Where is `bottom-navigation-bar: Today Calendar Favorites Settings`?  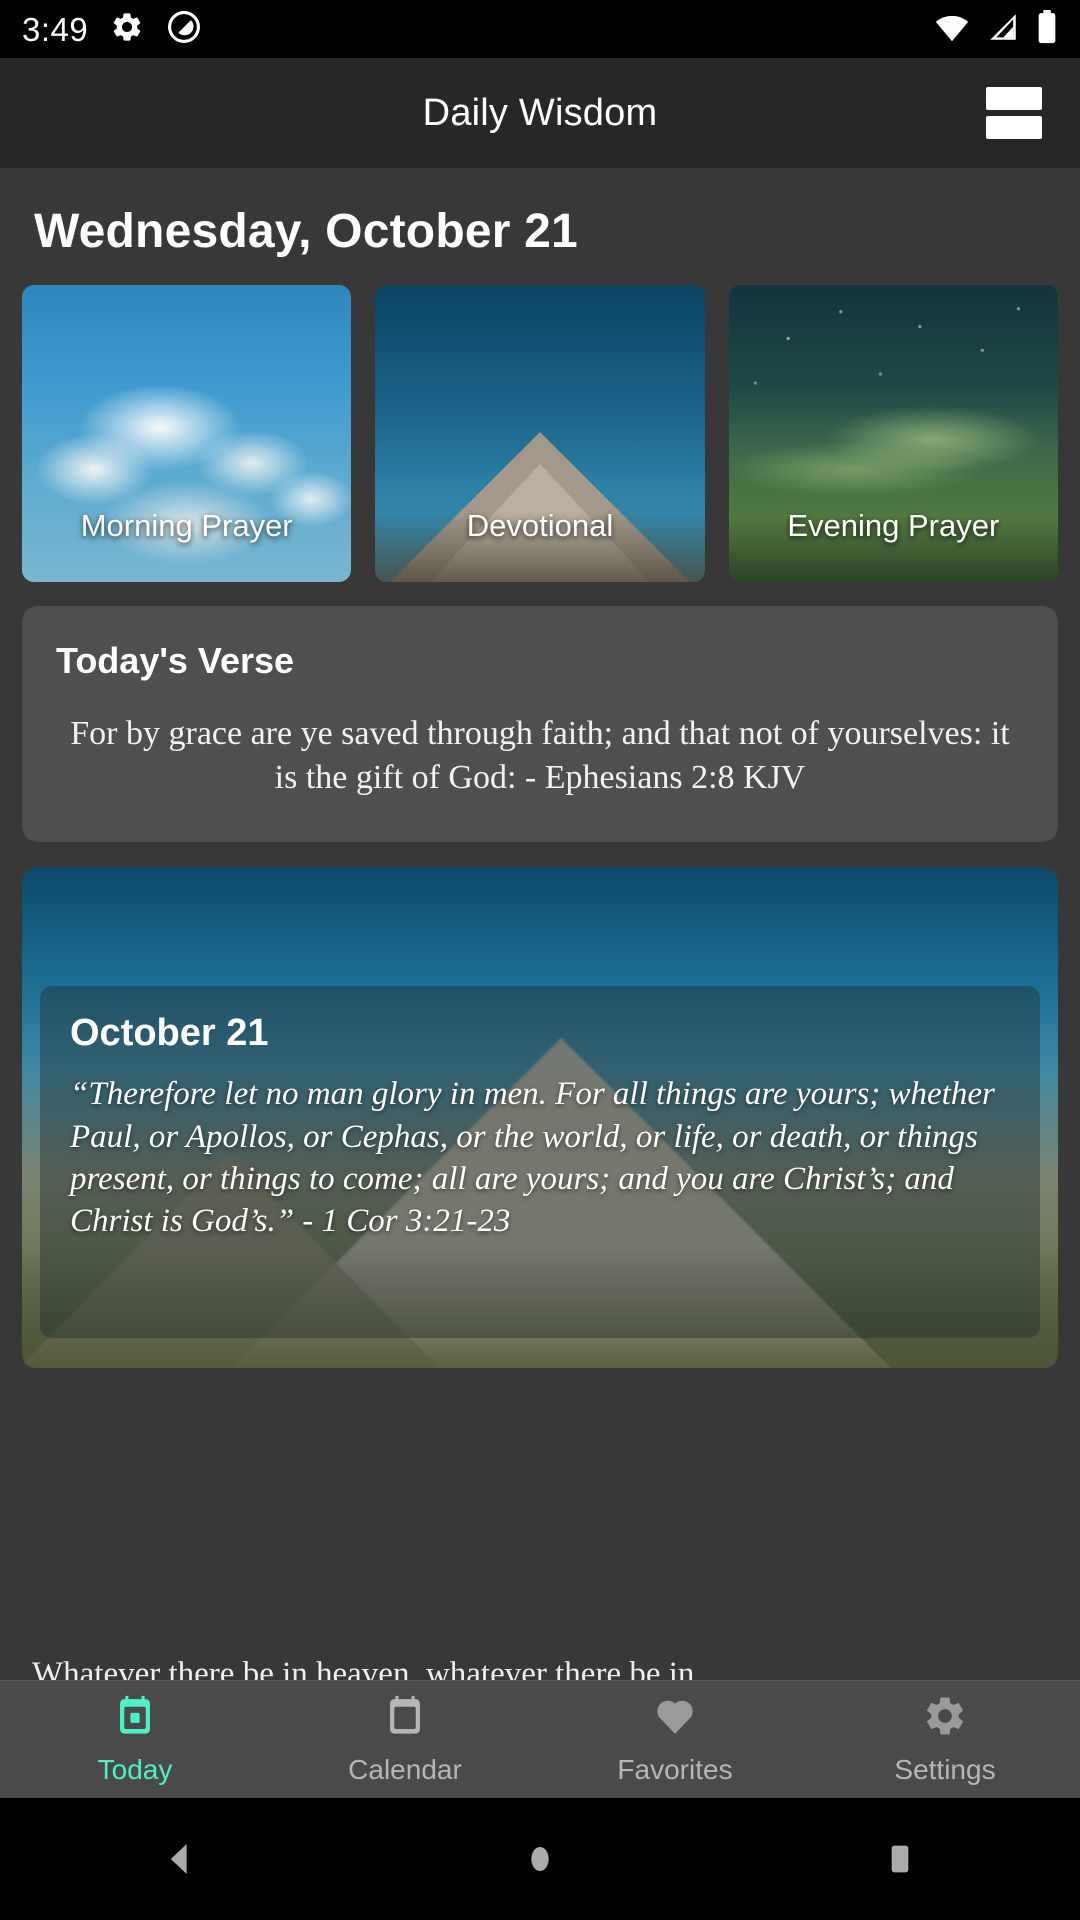
bottom-navigation-bar: Today Calendar Favorites Settings is located at coordinates (540, 1739).